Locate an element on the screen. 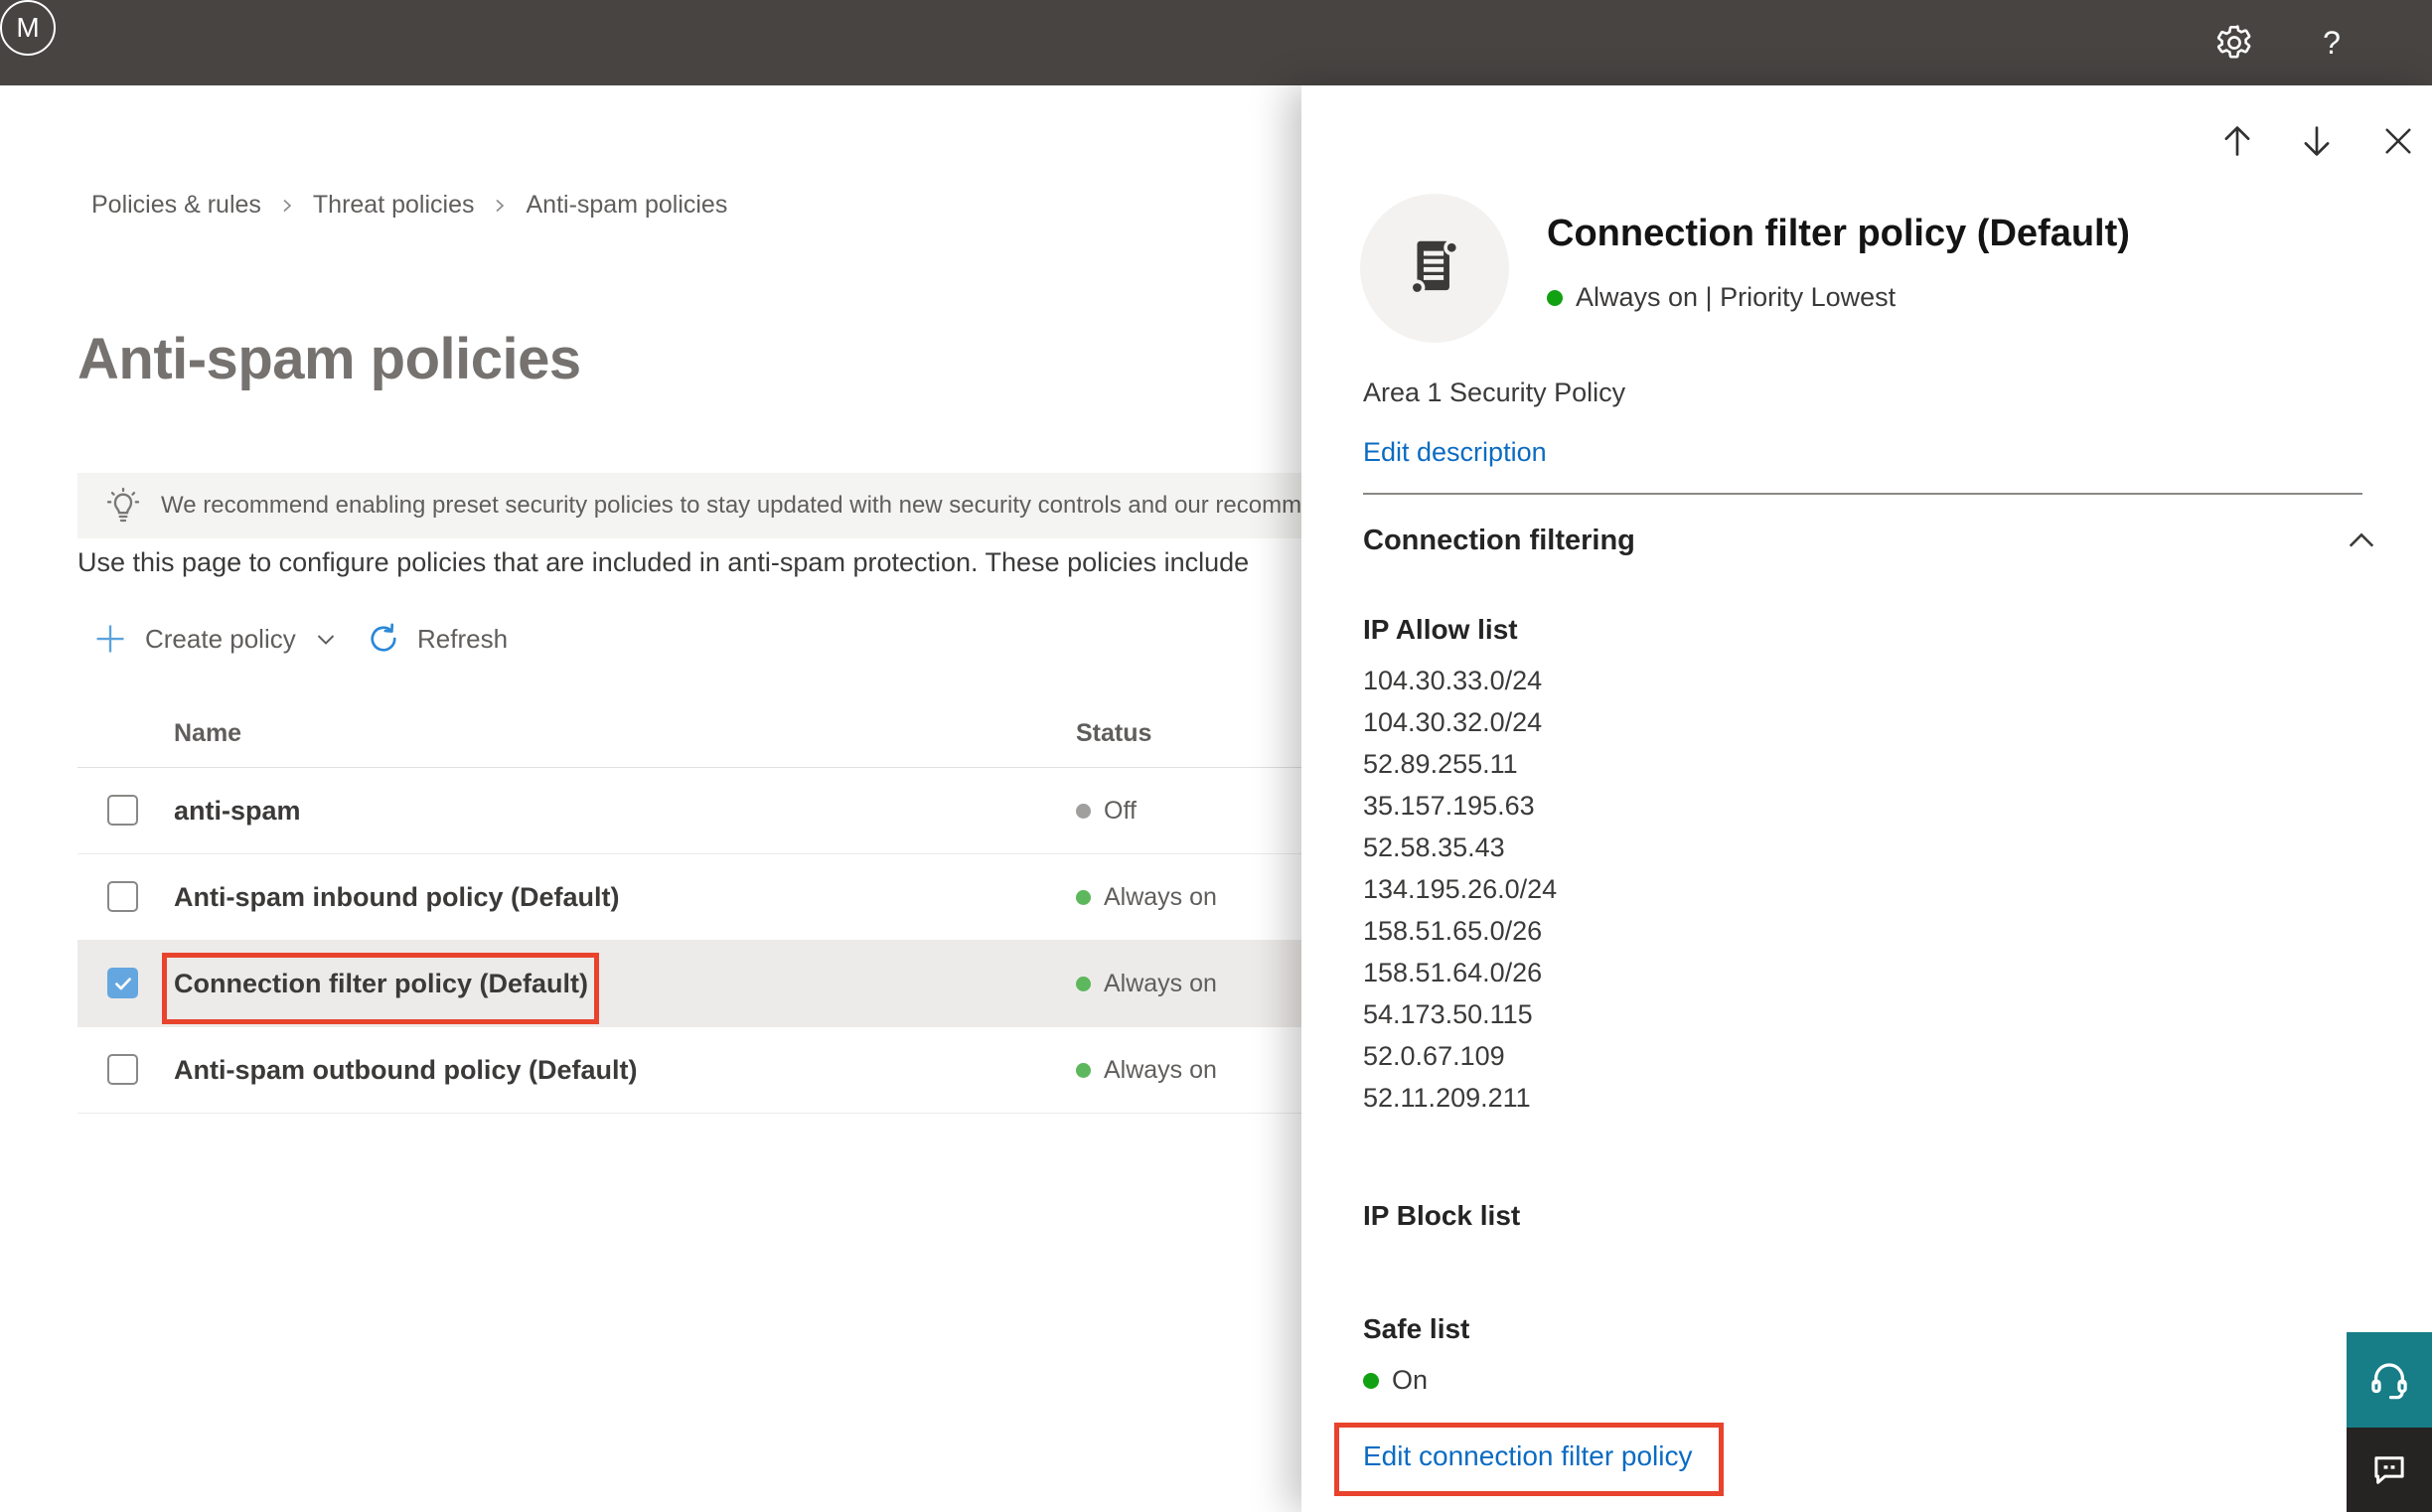  policy-name-link: Anti-spam inbound policy (Default) is located at coordinates (396, 897).